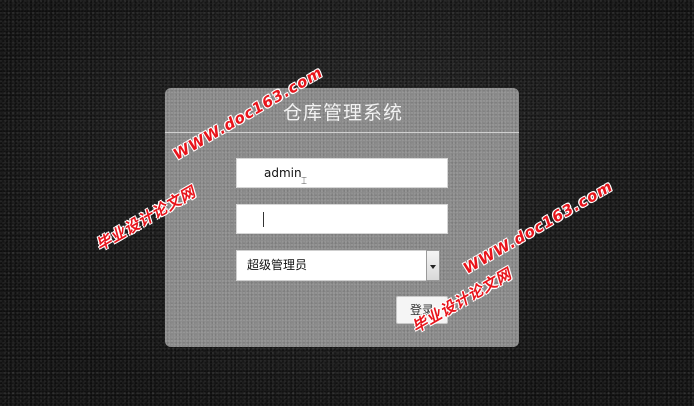 The width and height of the screenshot is (694, 406). Describe the element at coordinates (342, 173) in the screenshot. I see `username-input: admin` at that location.